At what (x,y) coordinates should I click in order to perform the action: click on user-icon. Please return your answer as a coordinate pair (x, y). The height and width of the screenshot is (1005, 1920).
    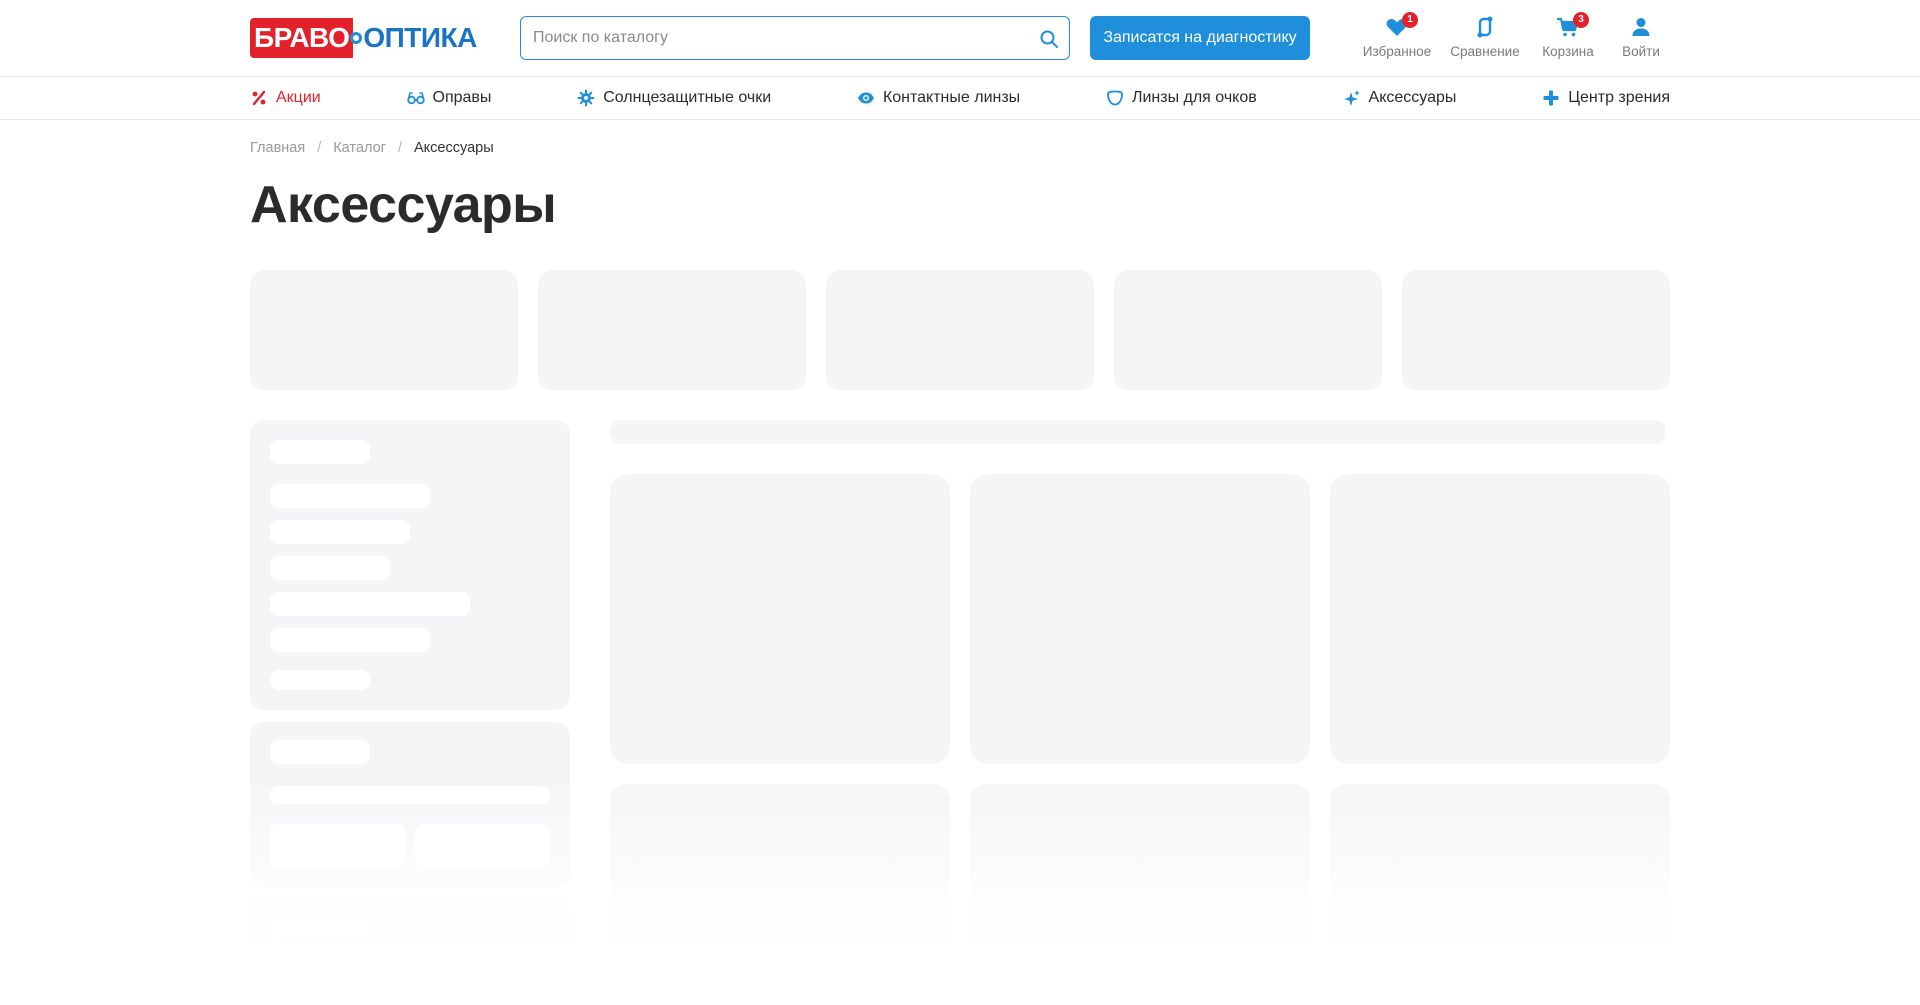
    Looking at the image, I should click on (1641, 27).